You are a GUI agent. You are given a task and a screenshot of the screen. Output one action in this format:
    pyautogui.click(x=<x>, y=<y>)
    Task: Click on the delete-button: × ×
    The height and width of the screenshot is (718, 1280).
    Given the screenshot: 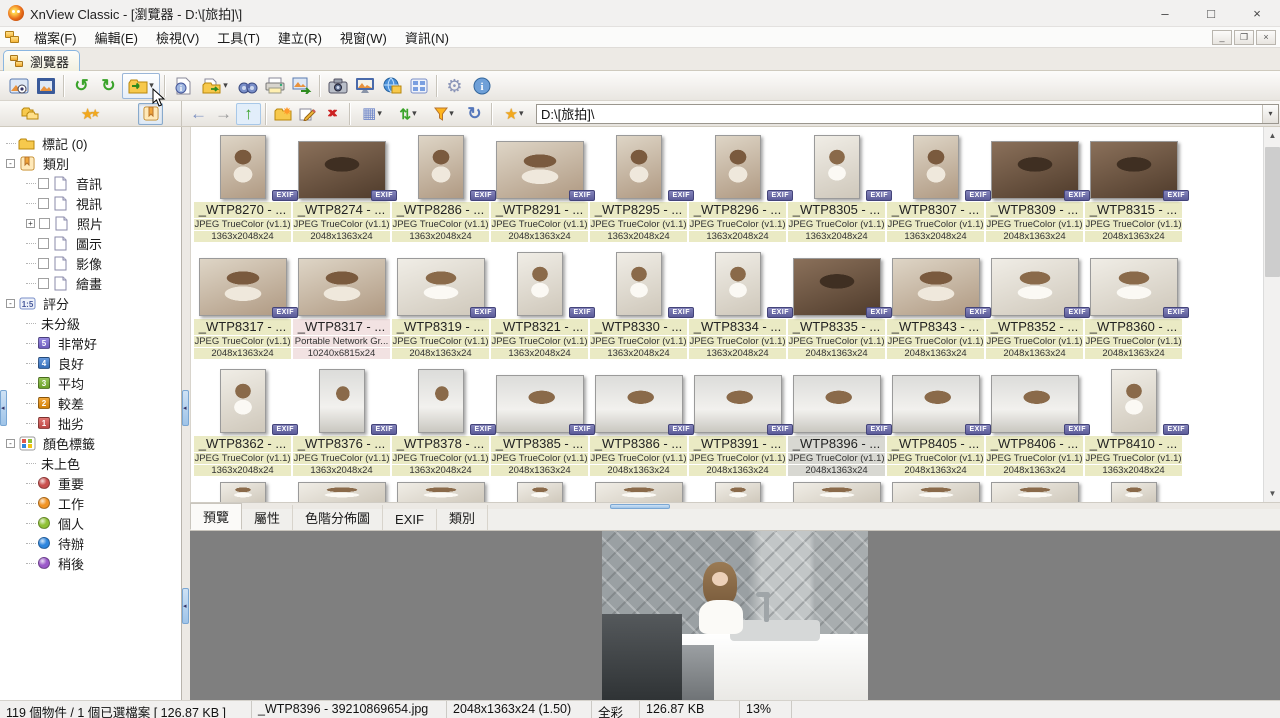 What is the action you would take?
    pyautogui.click(x=332, y=114)
    